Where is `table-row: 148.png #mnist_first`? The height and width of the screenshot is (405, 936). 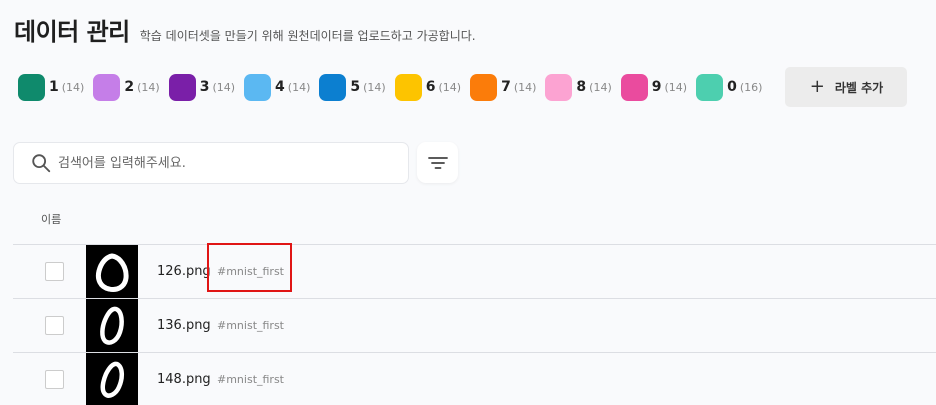
table-row: 148.png #mnist_first is located at coordinates (474, 378).